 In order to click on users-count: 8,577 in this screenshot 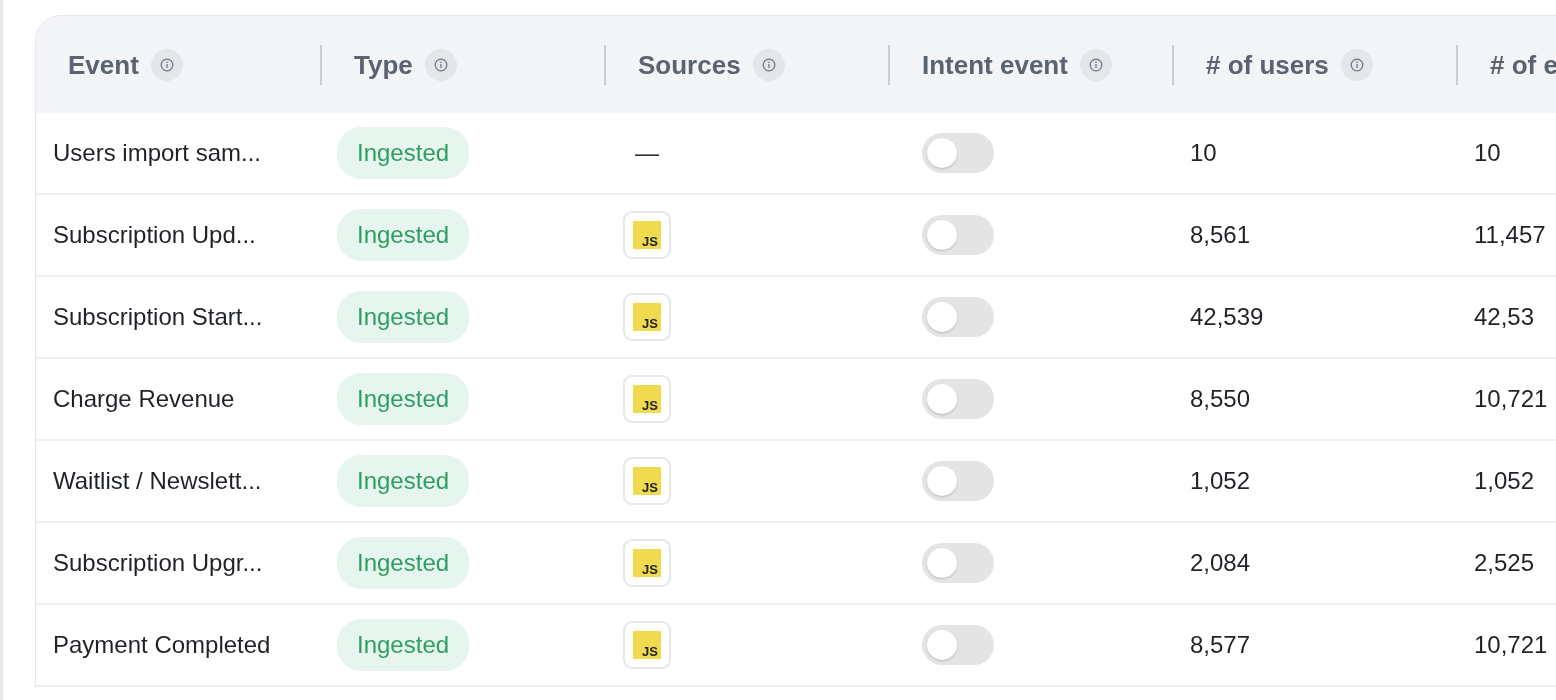, I will do `click(1220, 645)`.